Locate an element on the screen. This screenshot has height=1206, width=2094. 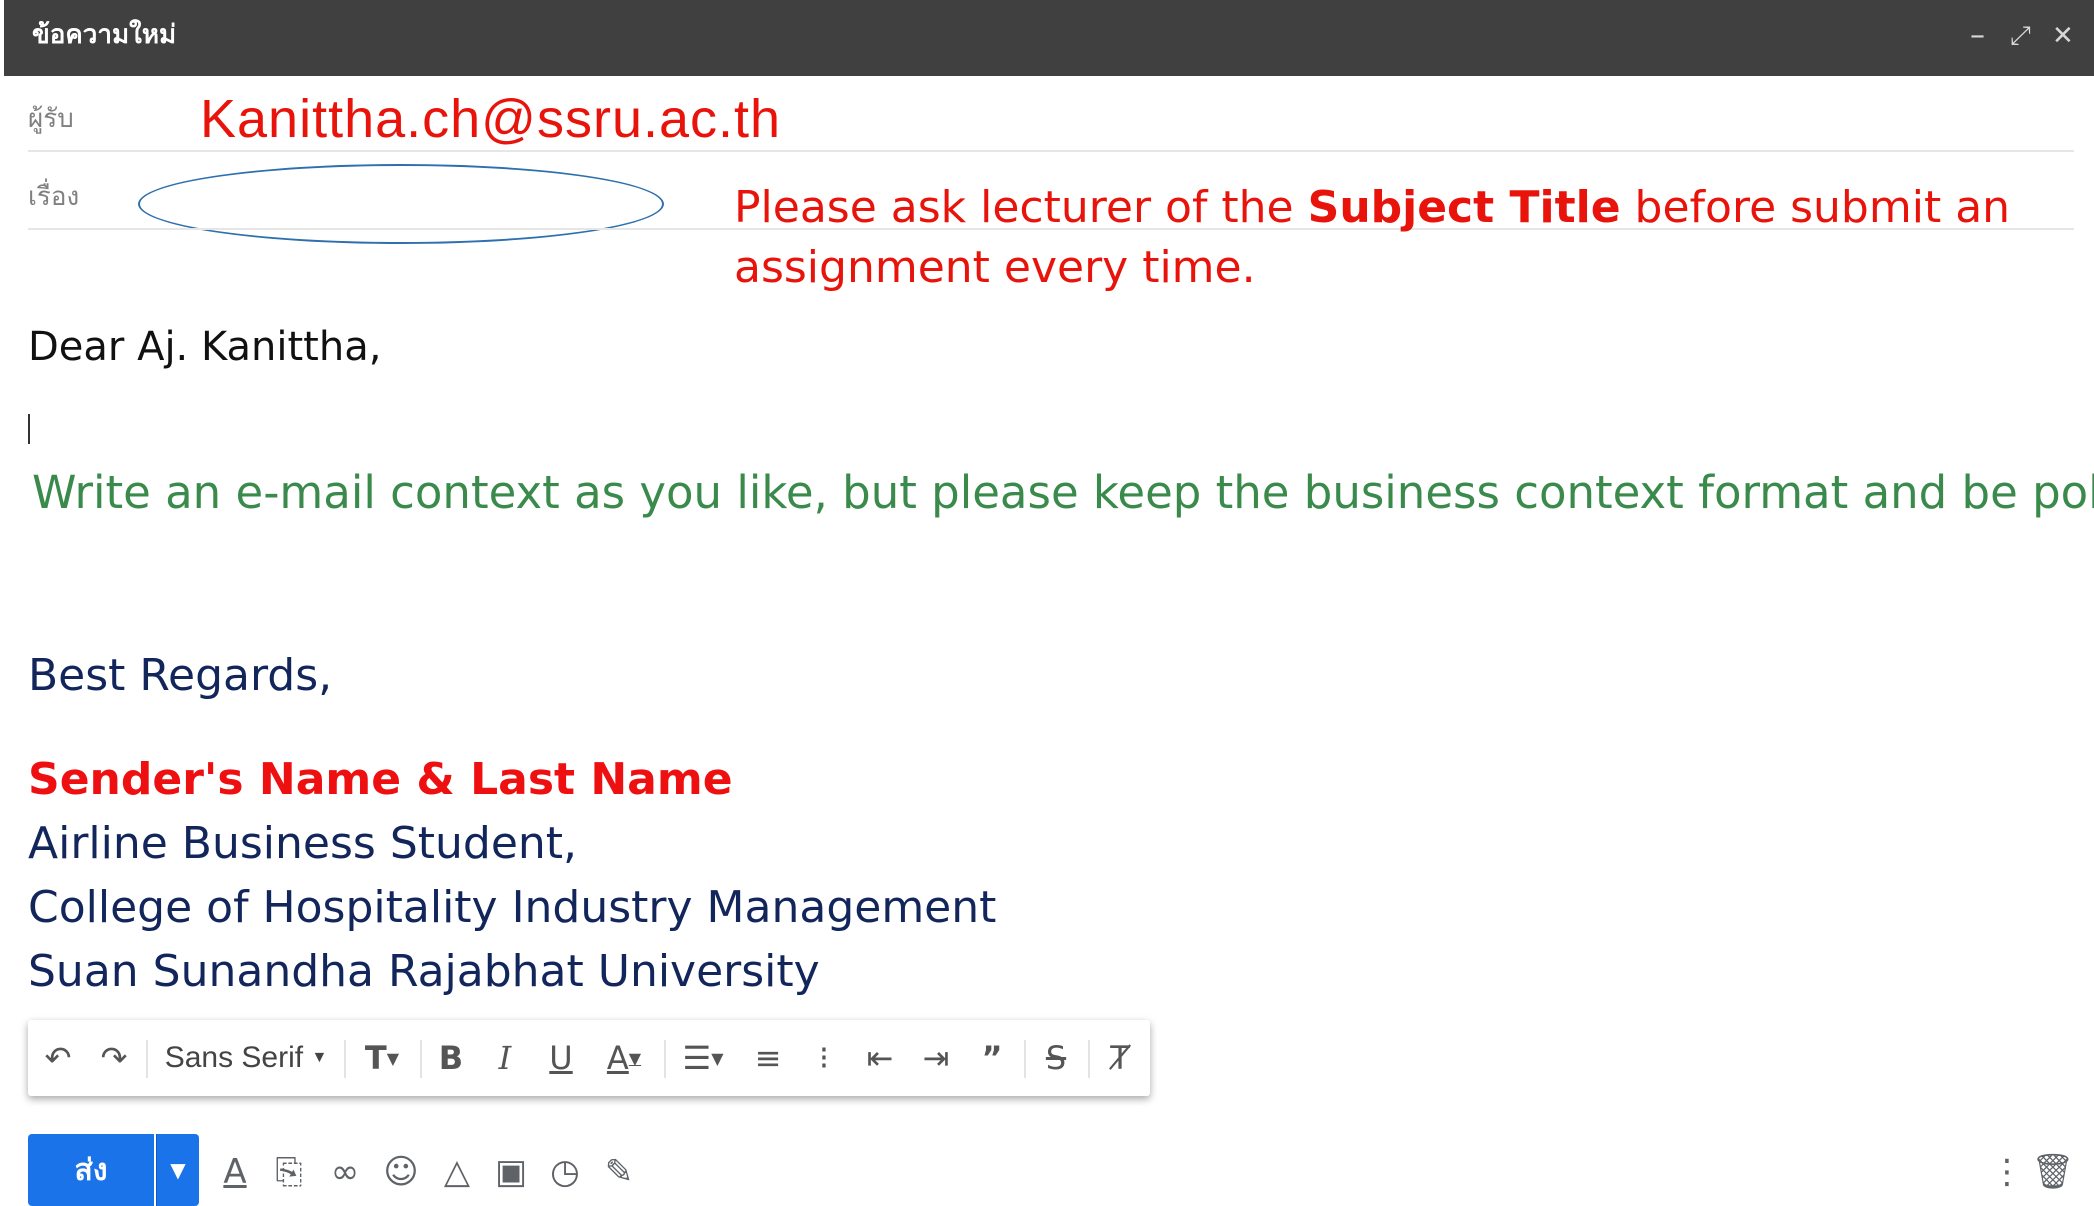
text-size-icon: T ▼ is located at coordinates (382, 1058).